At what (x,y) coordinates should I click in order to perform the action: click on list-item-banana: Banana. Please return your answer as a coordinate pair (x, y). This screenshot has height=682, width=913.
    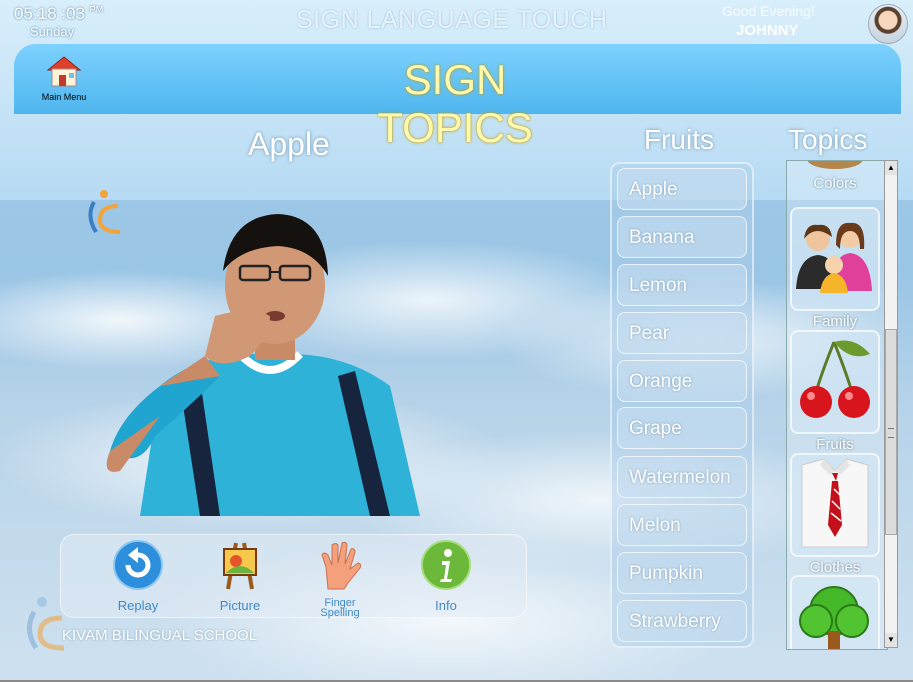
    Looking at the image, I should click on (682, 237).